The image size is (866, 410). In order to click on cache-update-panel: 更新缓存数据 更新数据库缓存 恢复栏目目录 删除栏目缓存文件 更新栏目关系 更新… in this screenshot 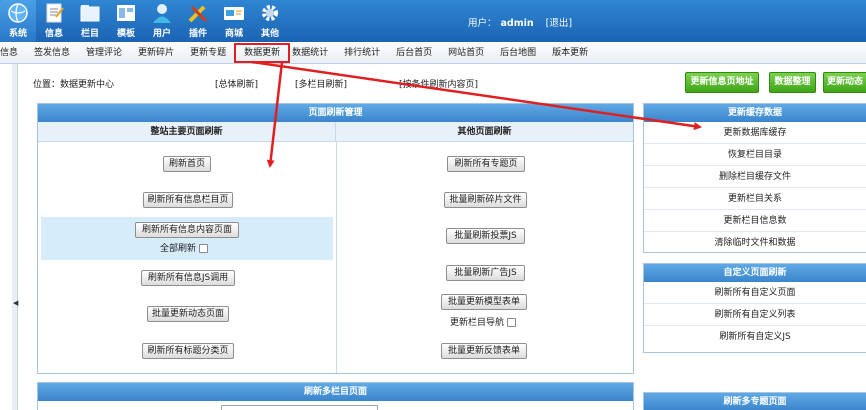, I will do `click(754, 178)`.